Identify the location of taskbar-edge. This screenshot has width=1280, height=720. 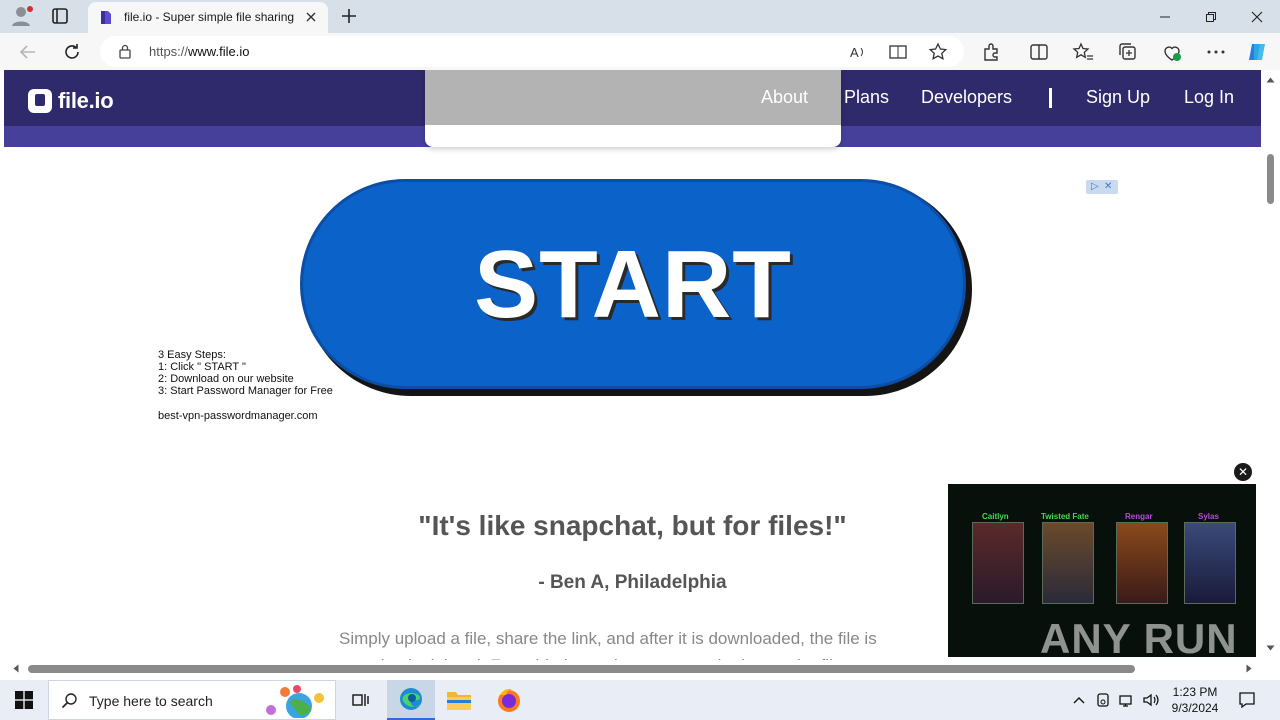
(411, 700).